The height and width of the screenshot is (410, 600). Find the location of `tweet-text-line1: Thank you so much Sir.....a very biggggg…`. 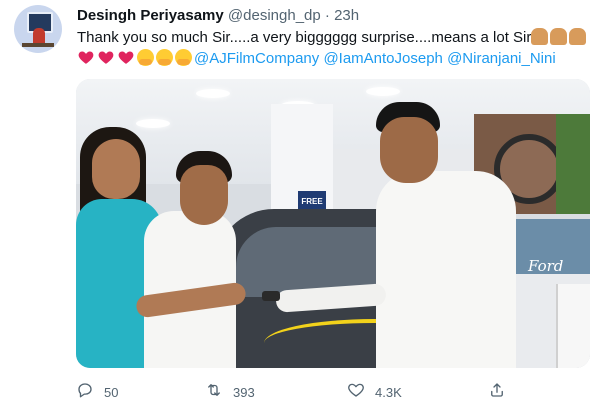

tweet-text-line1: Thank you so much Sir.....a very biggggg… is located at coordinates (332, 37).